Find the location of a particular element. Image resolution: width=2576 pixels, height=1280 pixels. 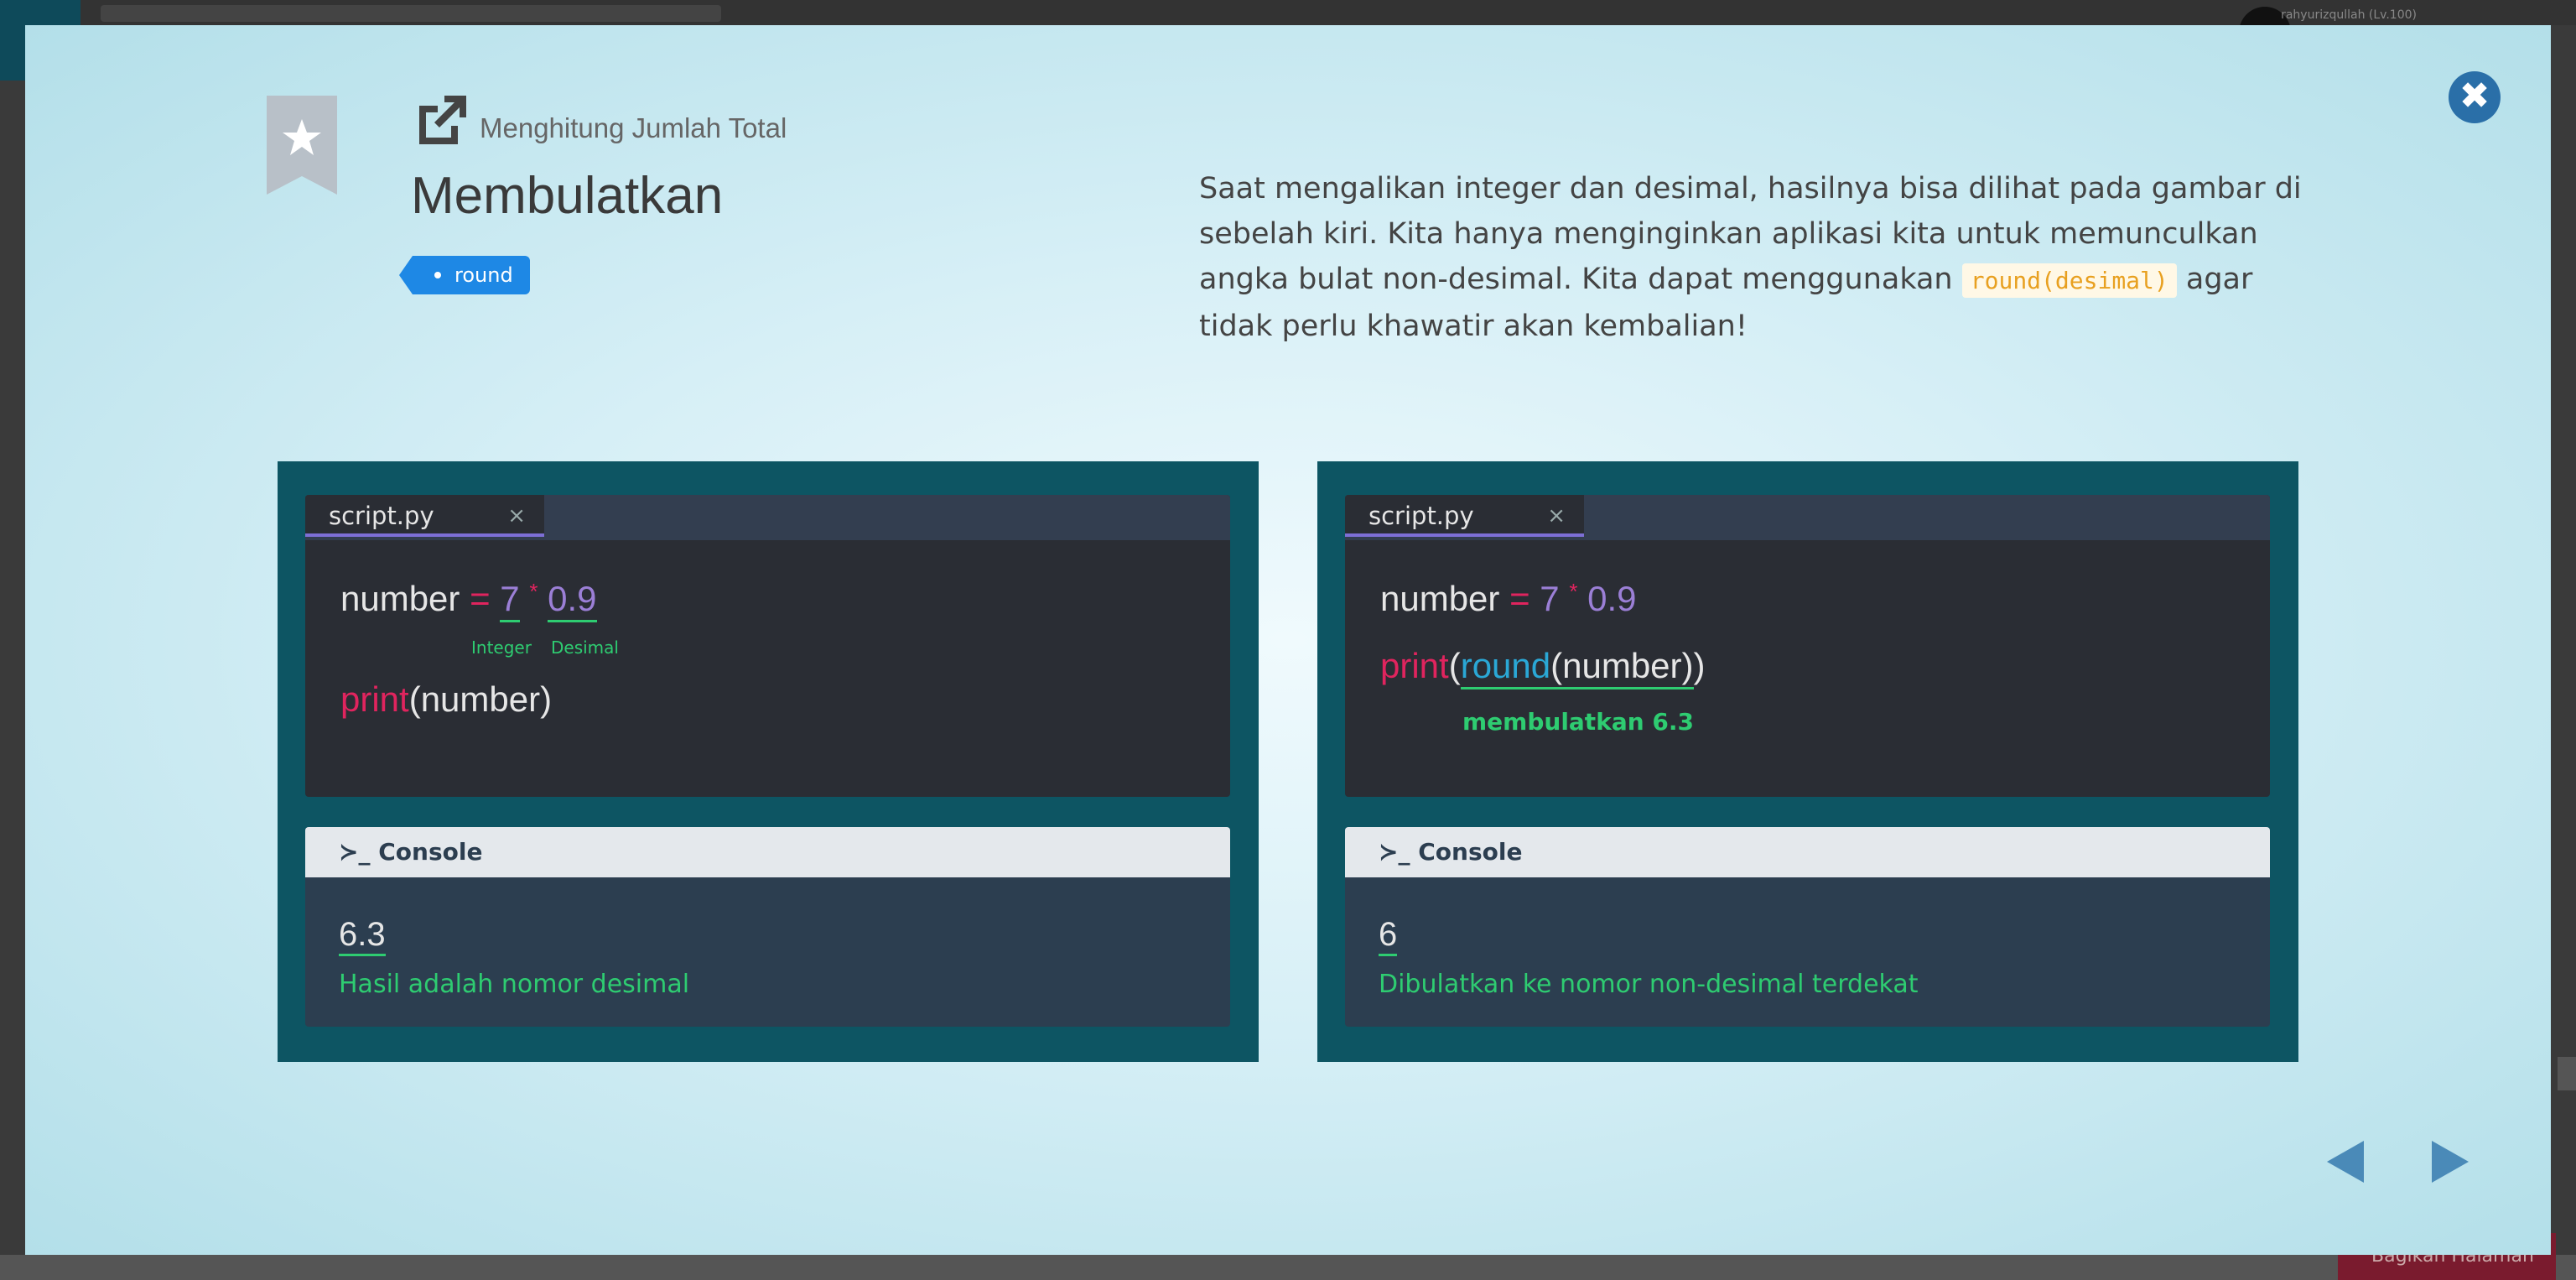

console-note: Hasil adalah nomor desimal is located at coordinates (514, 984).